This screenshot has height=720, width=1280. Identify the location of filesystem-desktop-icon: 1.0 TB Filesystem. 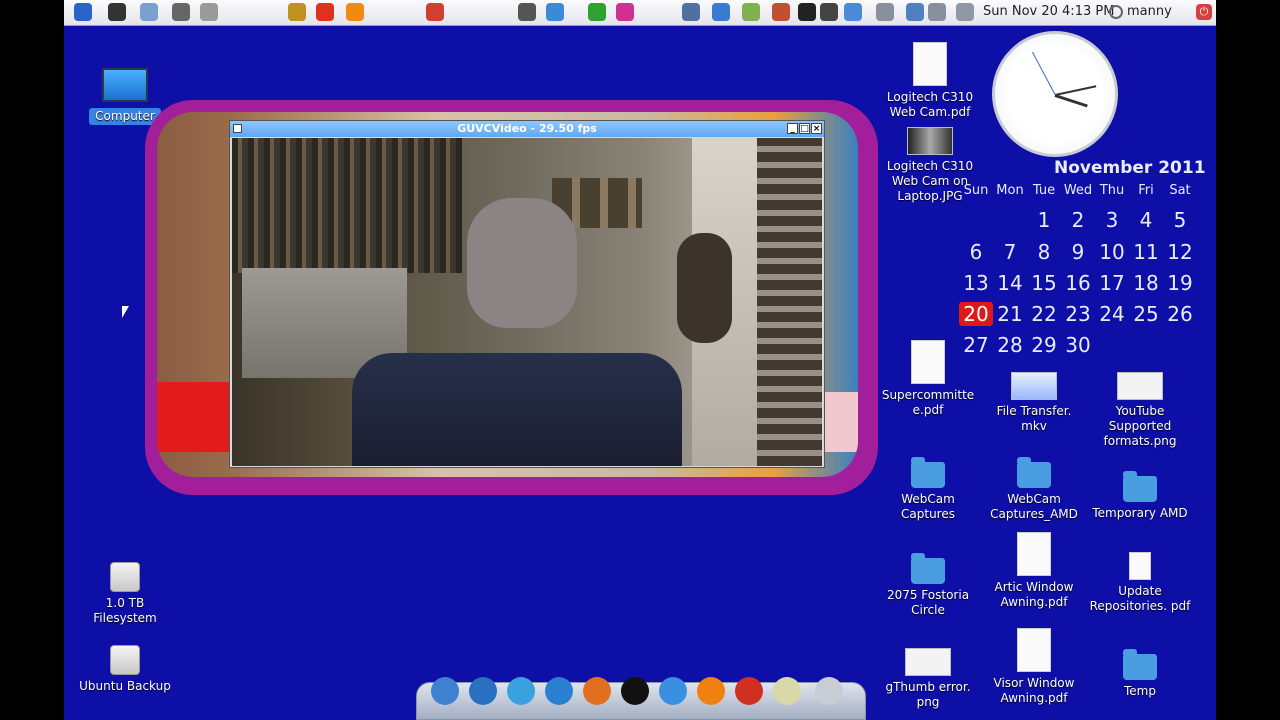
(125, 594).